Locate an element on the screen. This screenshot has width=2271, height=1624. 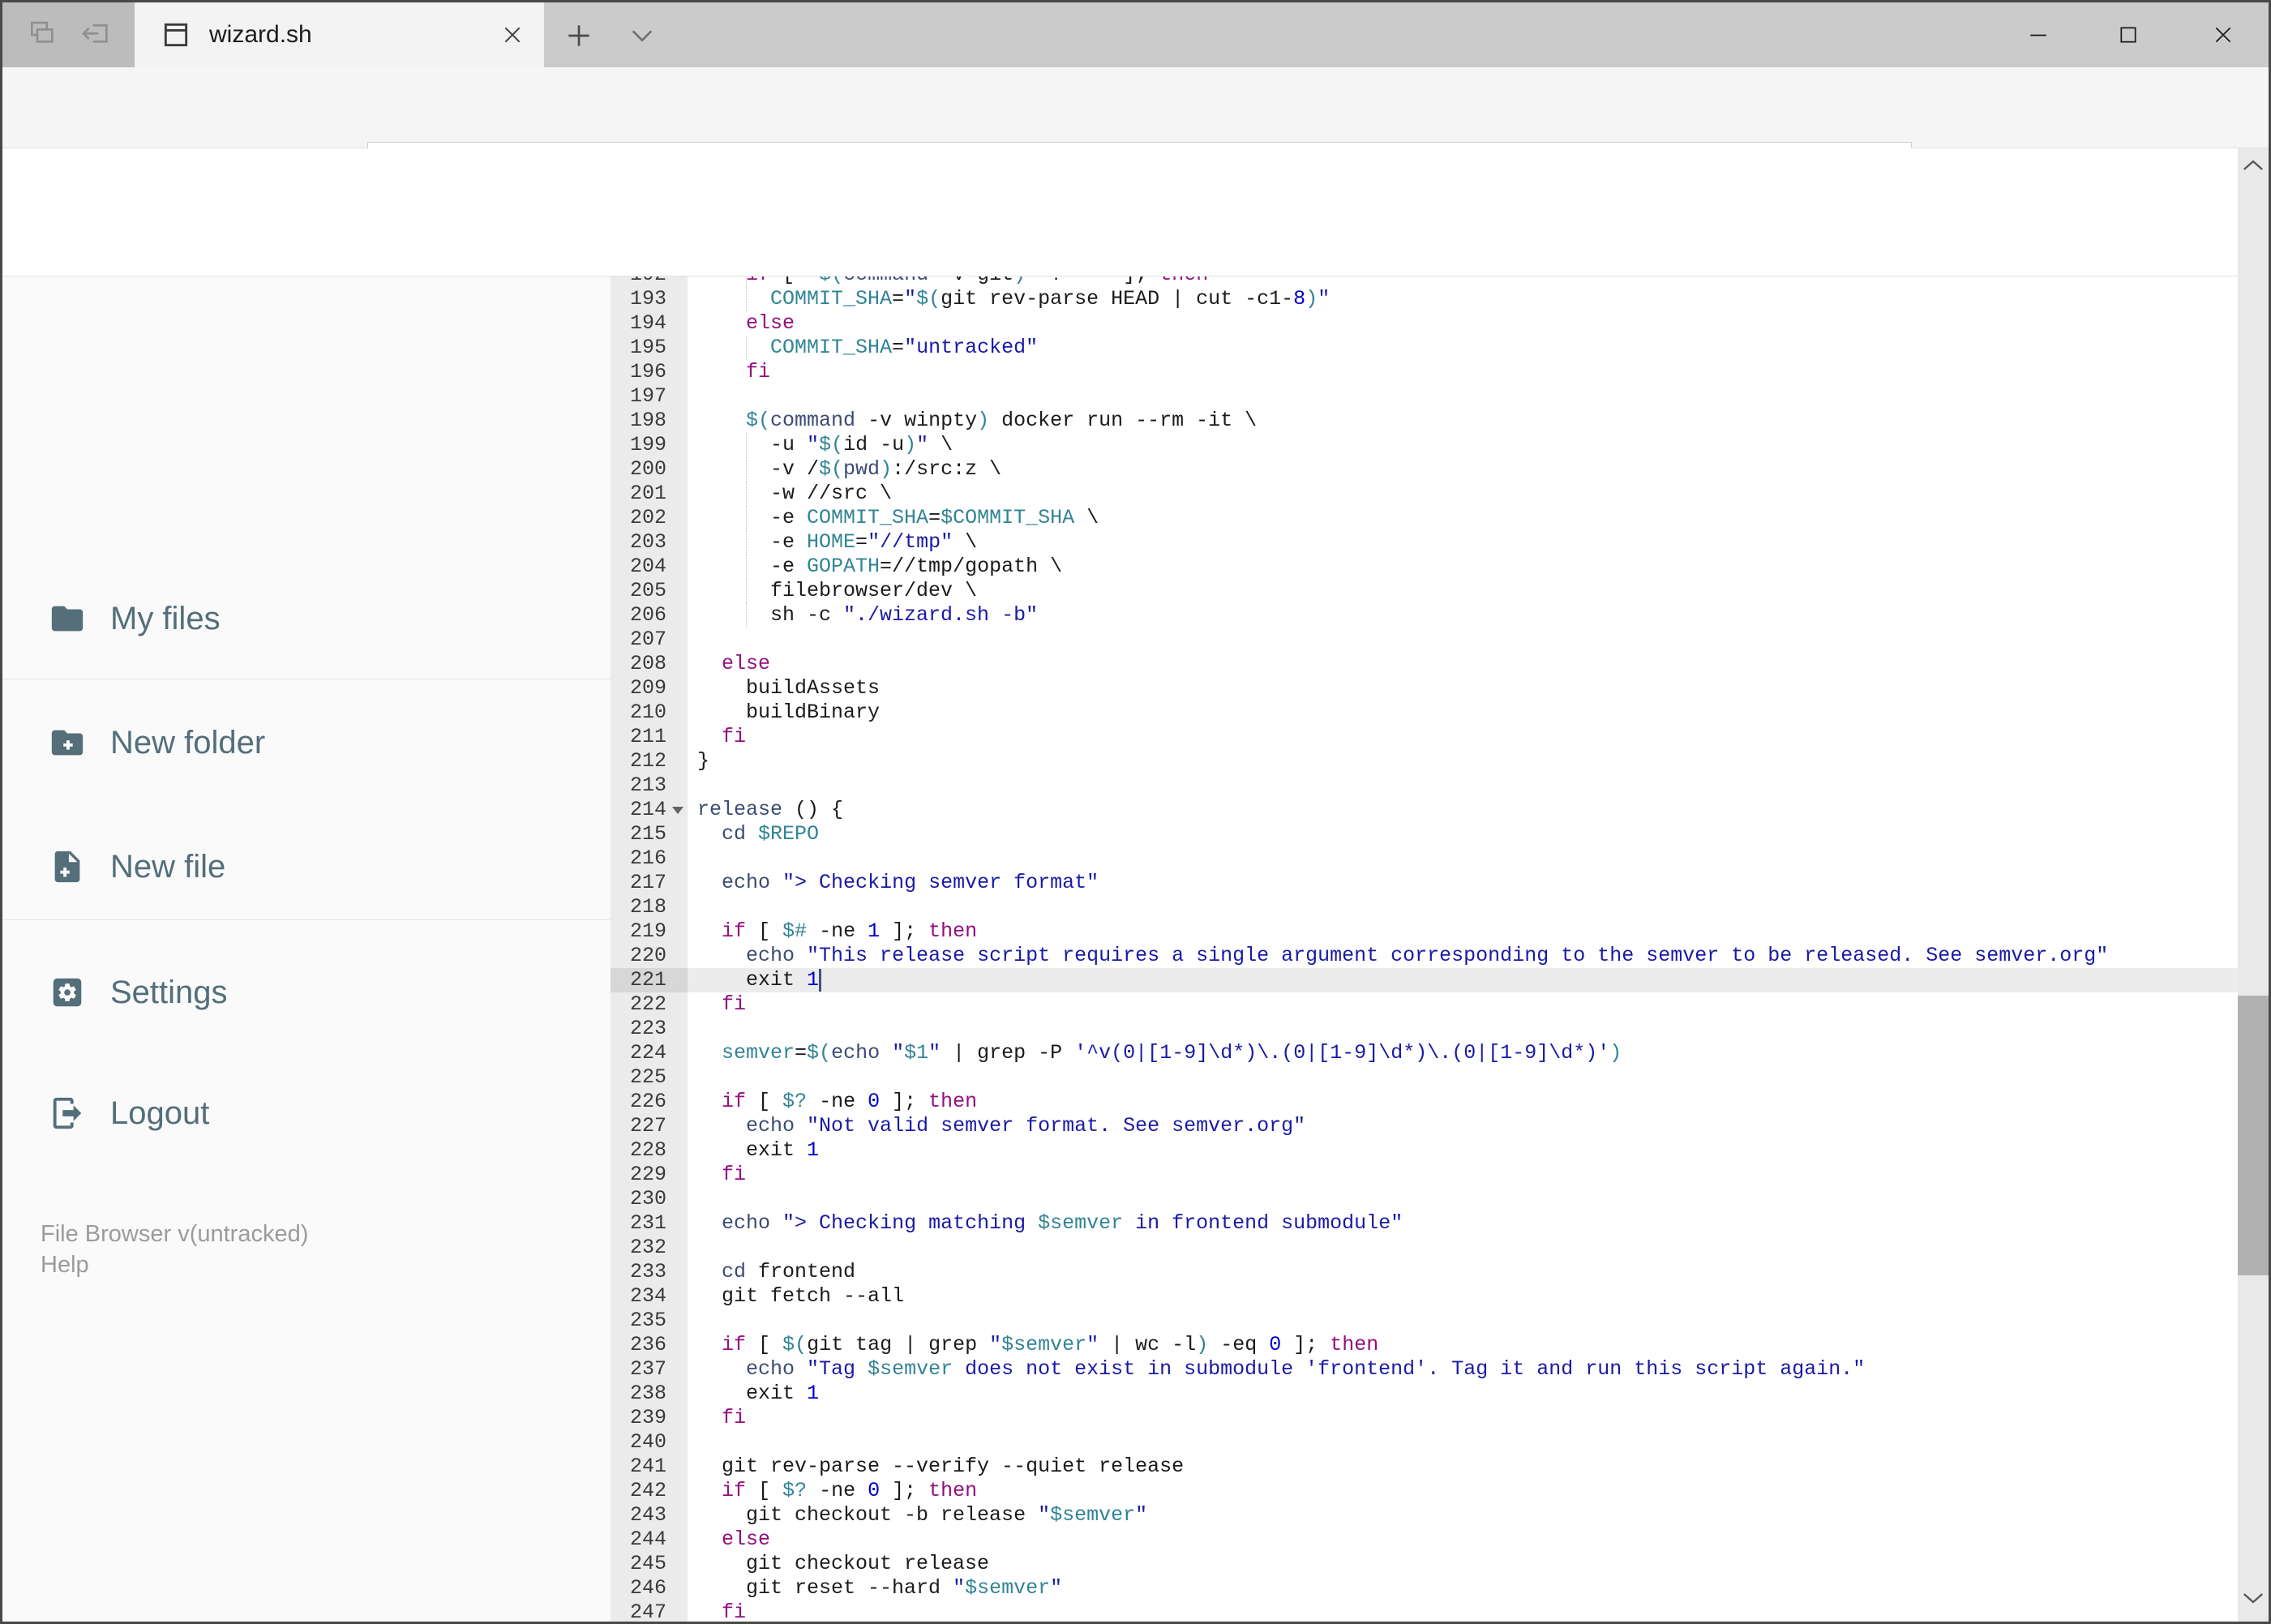
code-line: 223 is located at coordinates (1424, 1029).